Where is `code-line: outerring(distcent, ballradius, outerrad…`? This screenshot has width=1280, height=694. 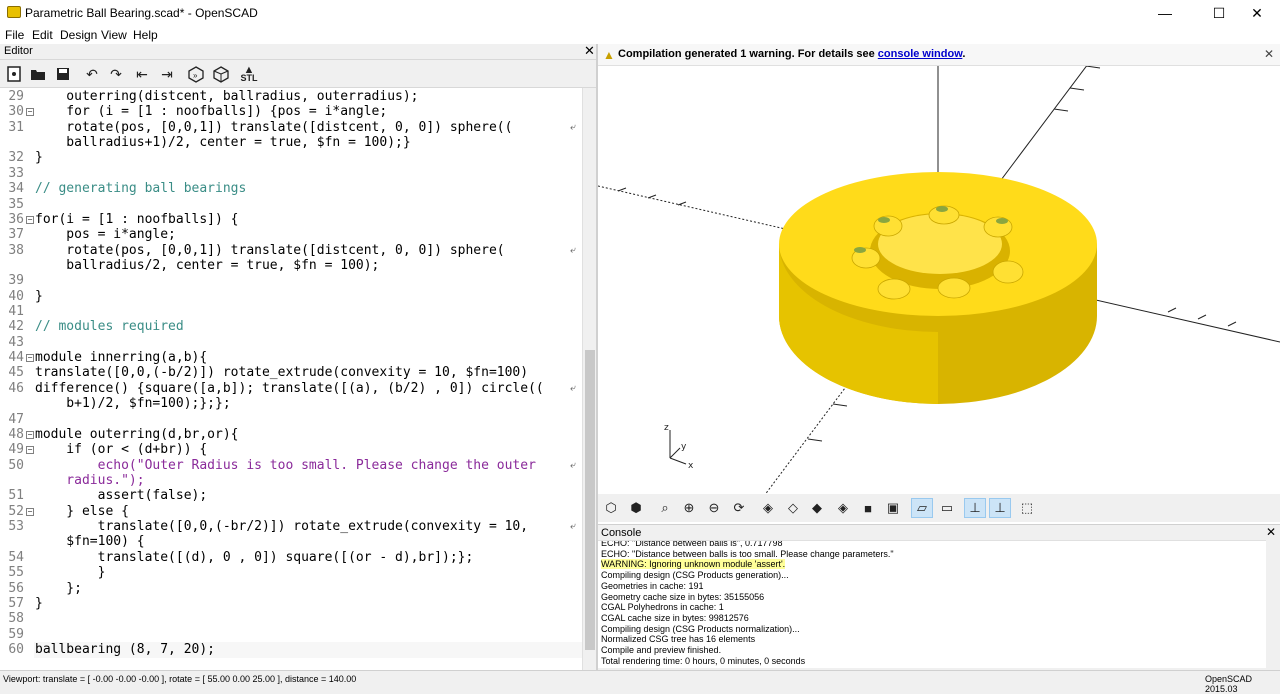
code-line: outerring(distcent, ballradius, outerrad… is located at coordinates (226, 96).